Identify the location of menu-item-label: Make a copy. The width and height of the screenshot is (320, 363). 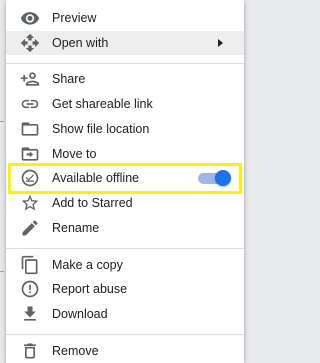
(87, 265).